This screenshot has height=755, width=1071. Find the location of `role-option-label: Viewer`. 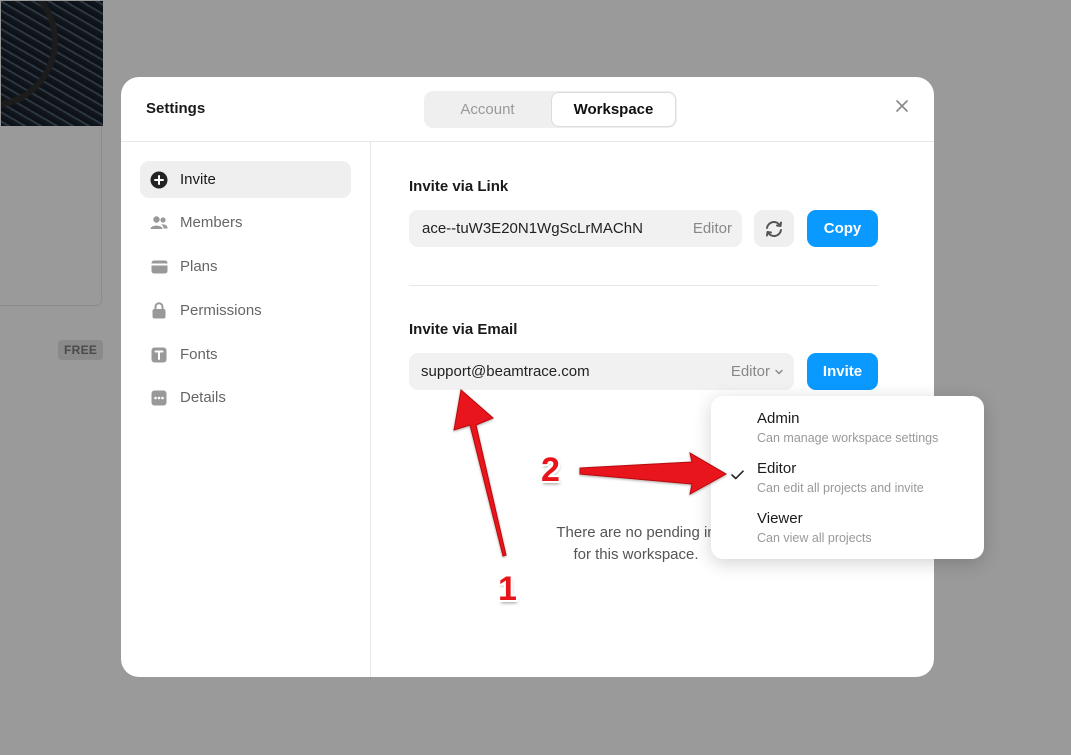

role-option-label: Viewer is located at coordinates (780, 518).